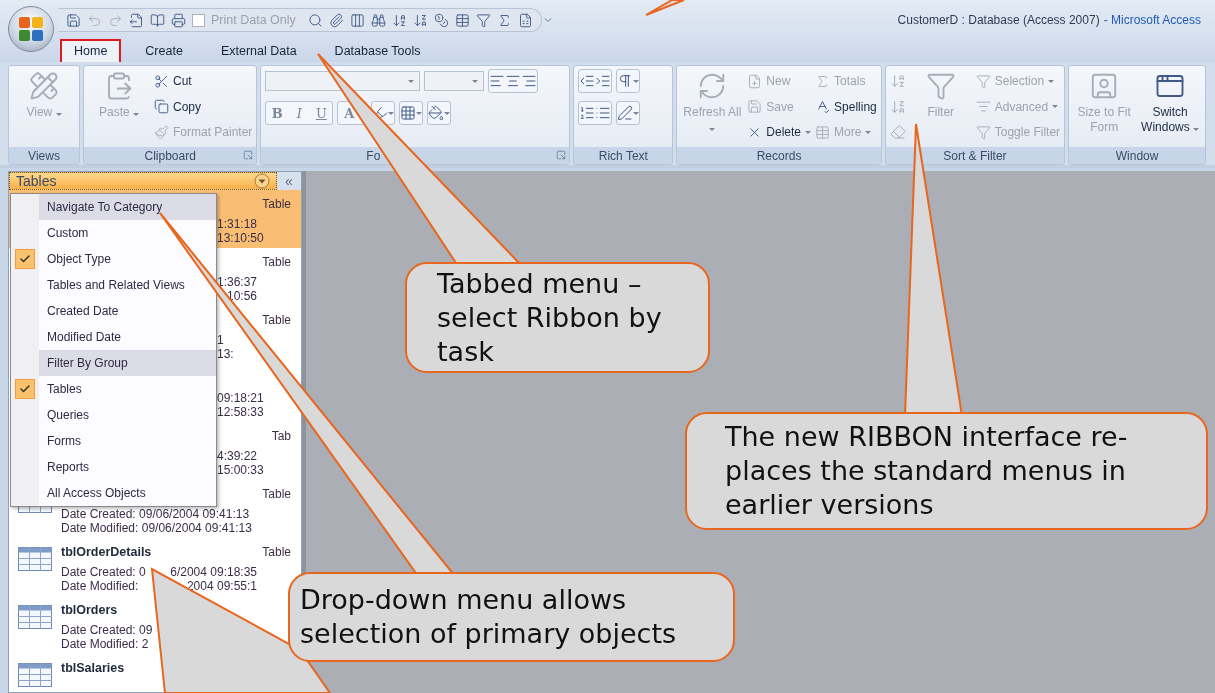 This screenshot has width=1215, height=693. Describe the element at coordinates (178, 20) in the screenshot. I see `printer-icon` at that location.